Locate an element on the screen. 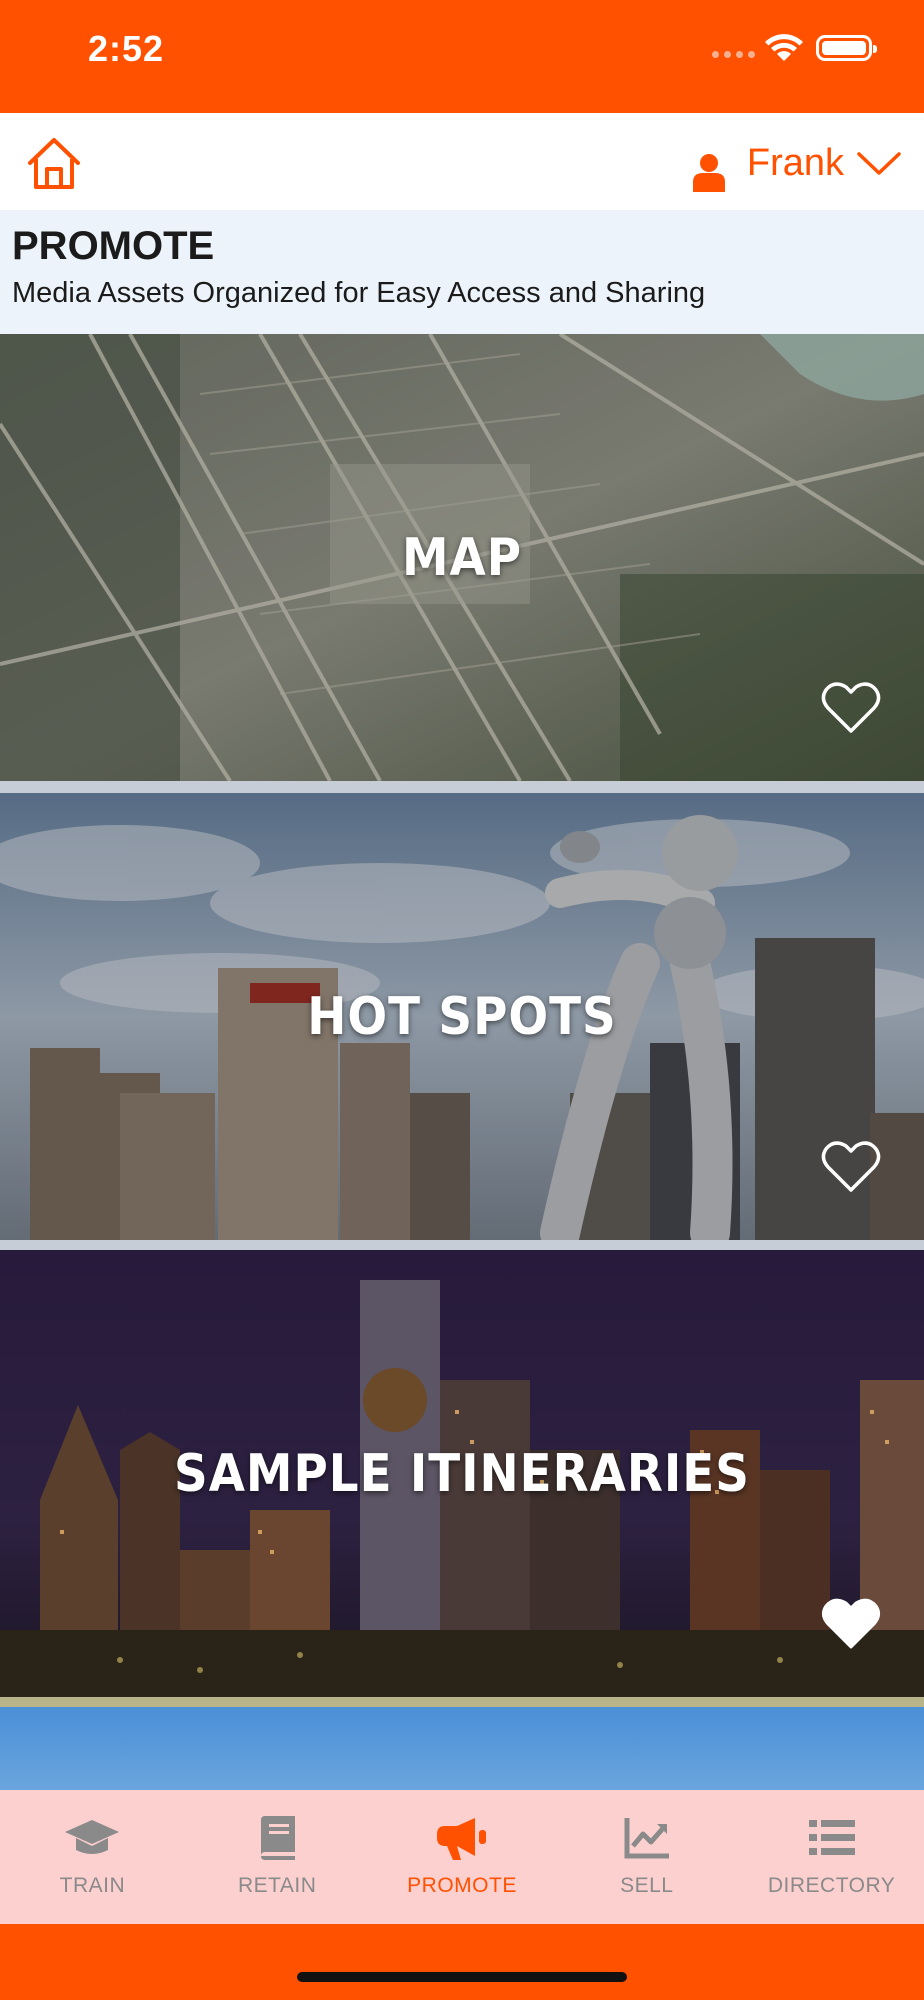 Image resolution: width=924 pixels, height=2000 pixels. tab-label: TRAIN is located at coordinates (92, 1885).